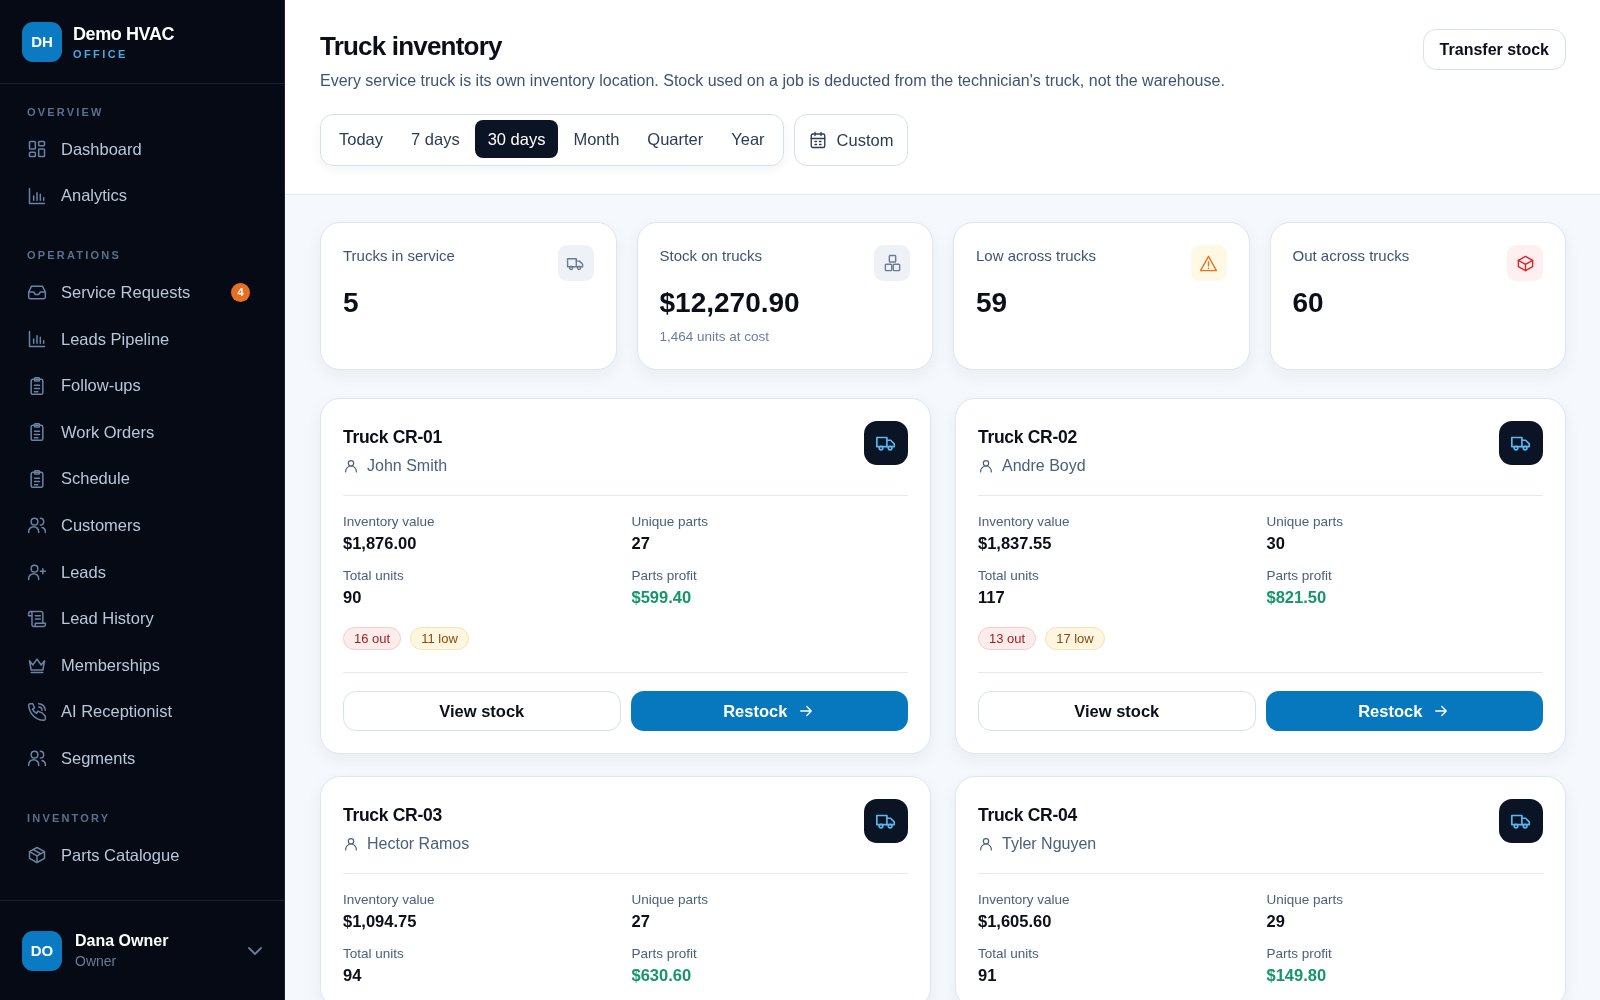 The width and height of the screenshot is (1600, 1000). What do you see at coordinates (240, 292) in the screenshot?
I see `count-badge: 4` at bounding box center [240, 292].